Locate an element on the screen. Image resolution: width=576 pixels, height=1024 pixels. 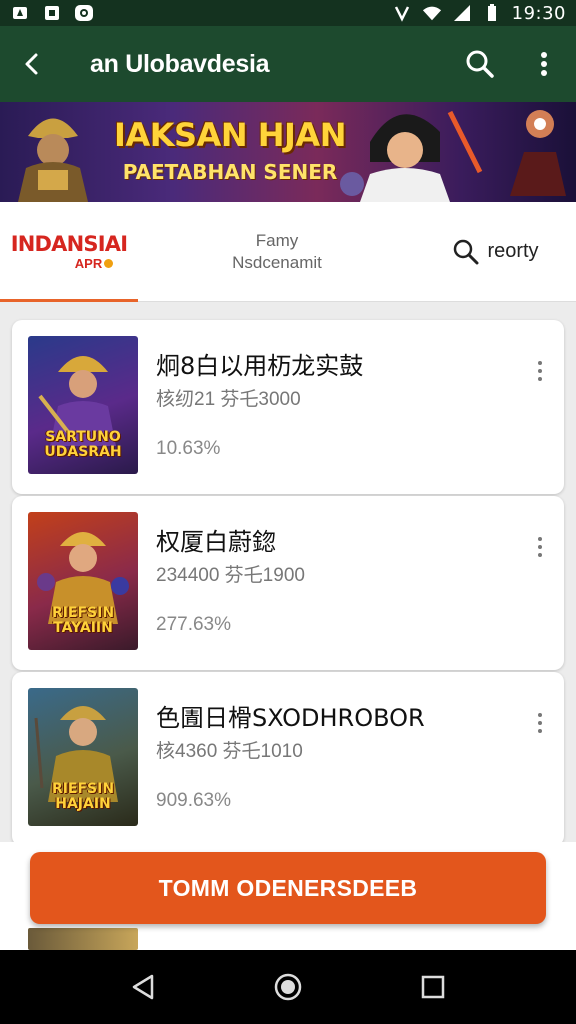
primary-cta-button: TOMM ODENERSDEEB is located at coordinates (288, 888).